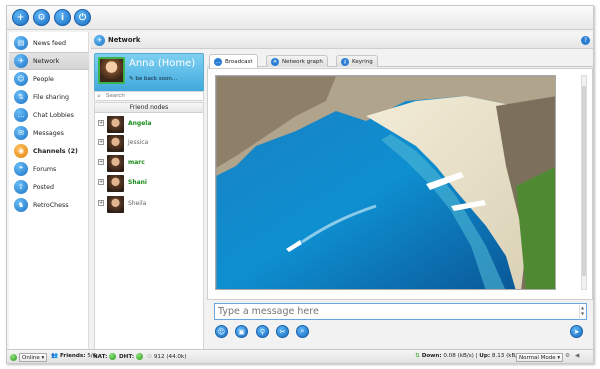 The image size is (600, 369). I want to click on sidebar-item-chat-lobbies: … Chat Lobbies, so click(49, 115).